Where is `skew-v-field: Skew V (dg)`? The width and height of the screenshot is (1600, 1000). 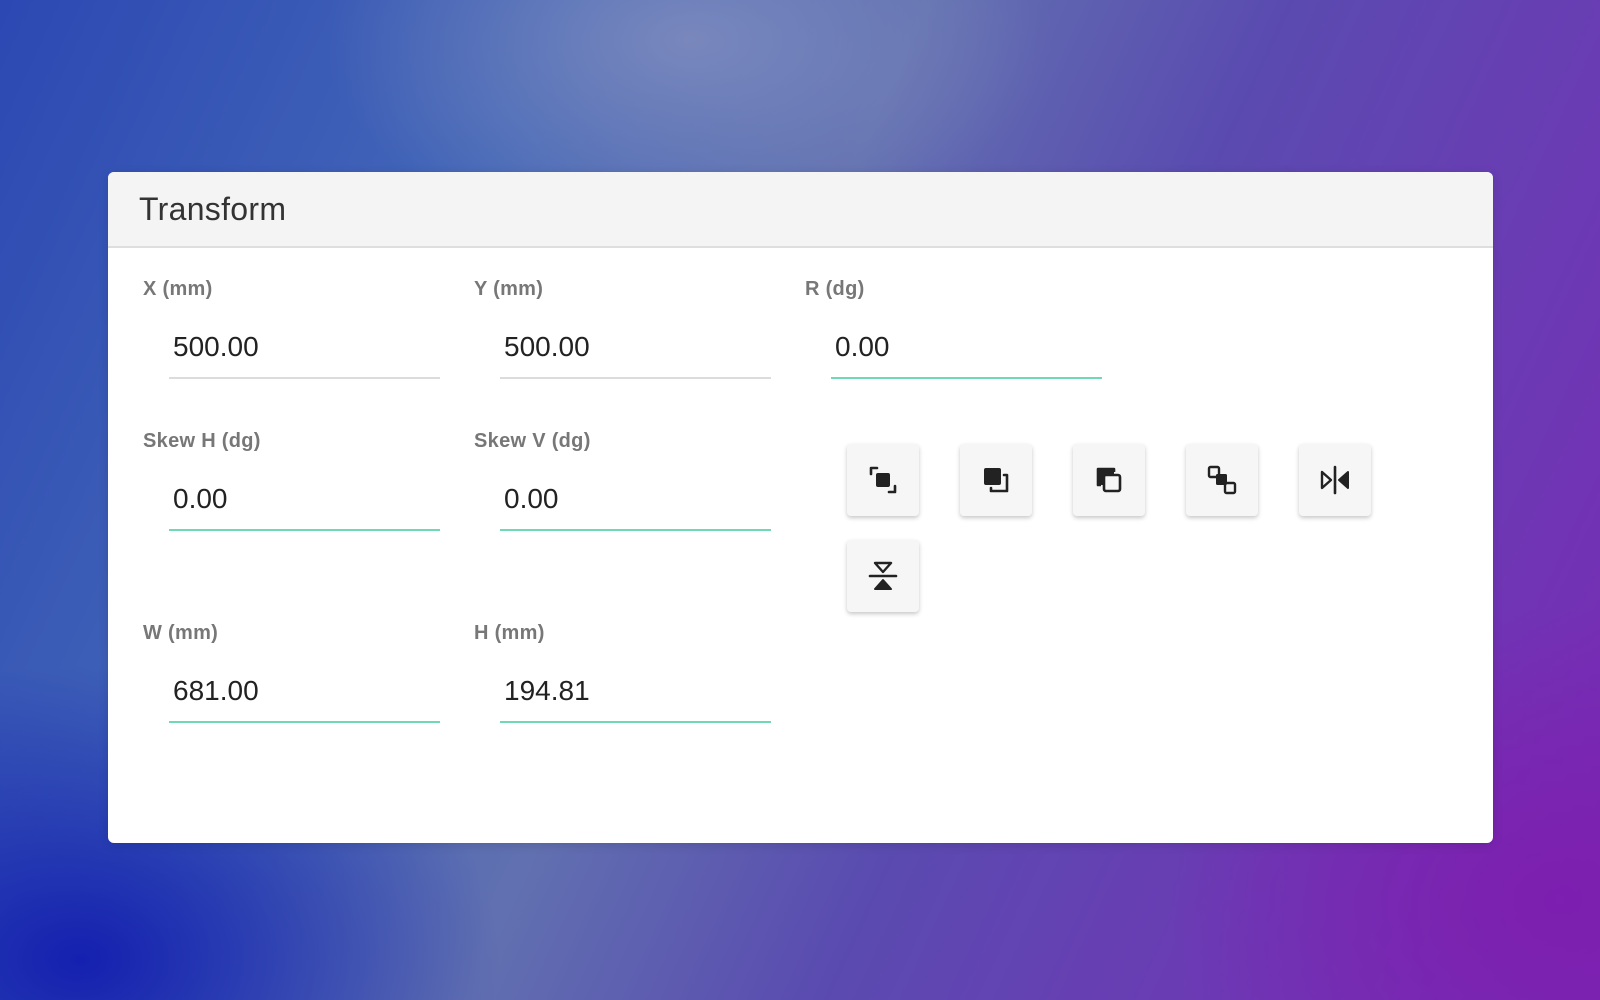 skew-v-field: Skew V (dg) is located at coordinates (624, 480).